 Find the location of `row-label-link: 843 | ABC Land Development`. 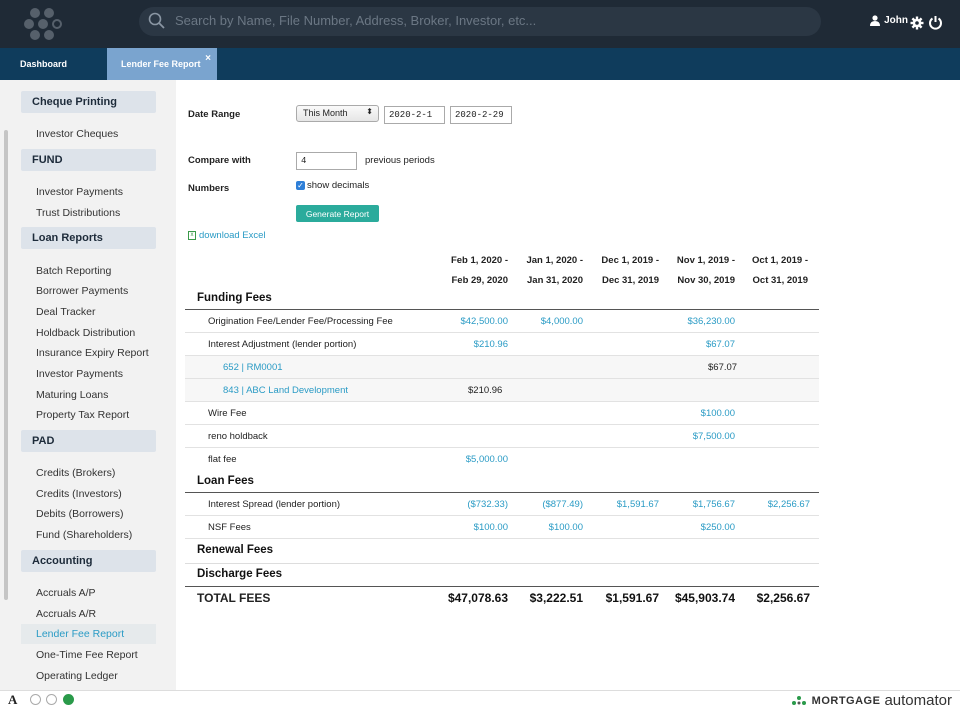

row-label-link: 843 | ABC Land Development is located at coordinates (285, 390).